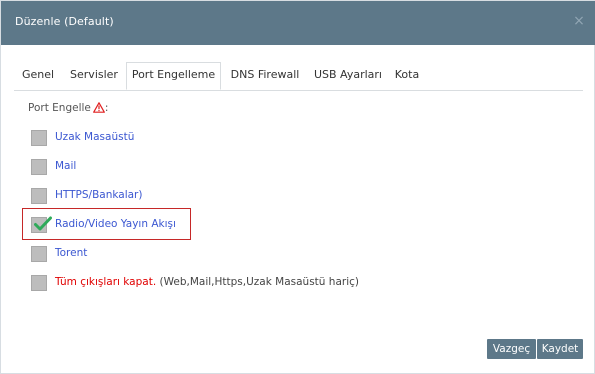  I want to click on block-all-text: Tüm çıkışları kapat., so click(106, 282).